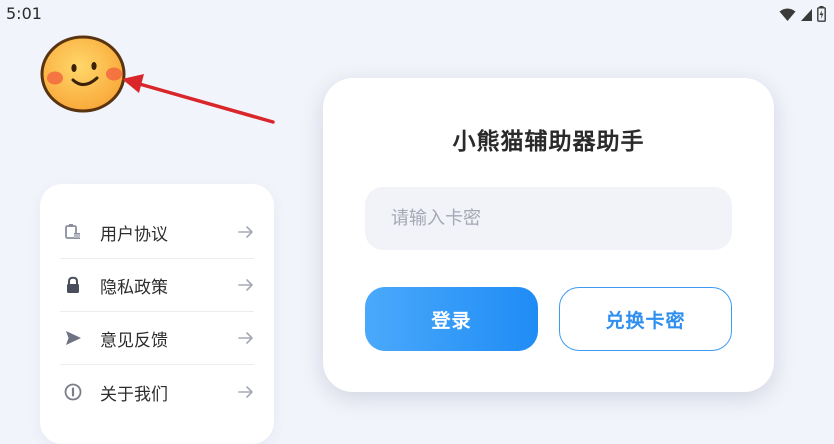 This screenshot has width=834, height=444. I want to click on menu-item-label: 意见反馈, so click(134, 340).